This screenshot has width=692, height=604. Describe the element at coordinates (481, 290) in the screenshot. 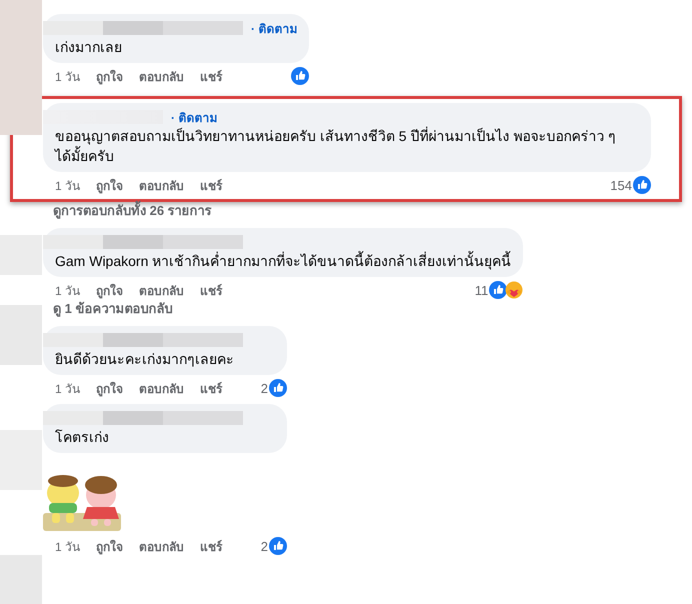

I see `reaction-count: 11` at that location.